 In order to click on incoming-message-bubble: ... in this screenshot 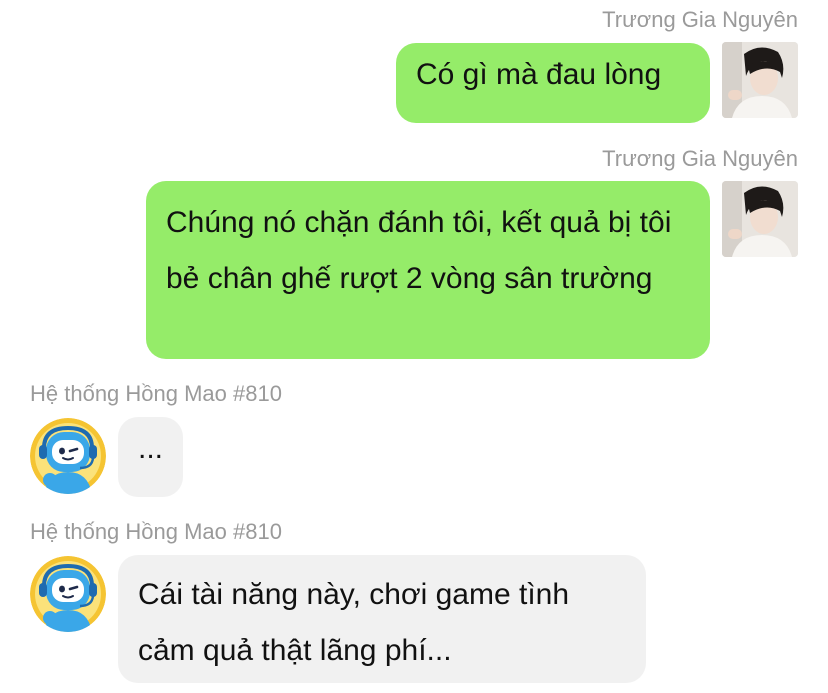, I will do `click(150, 457)`.